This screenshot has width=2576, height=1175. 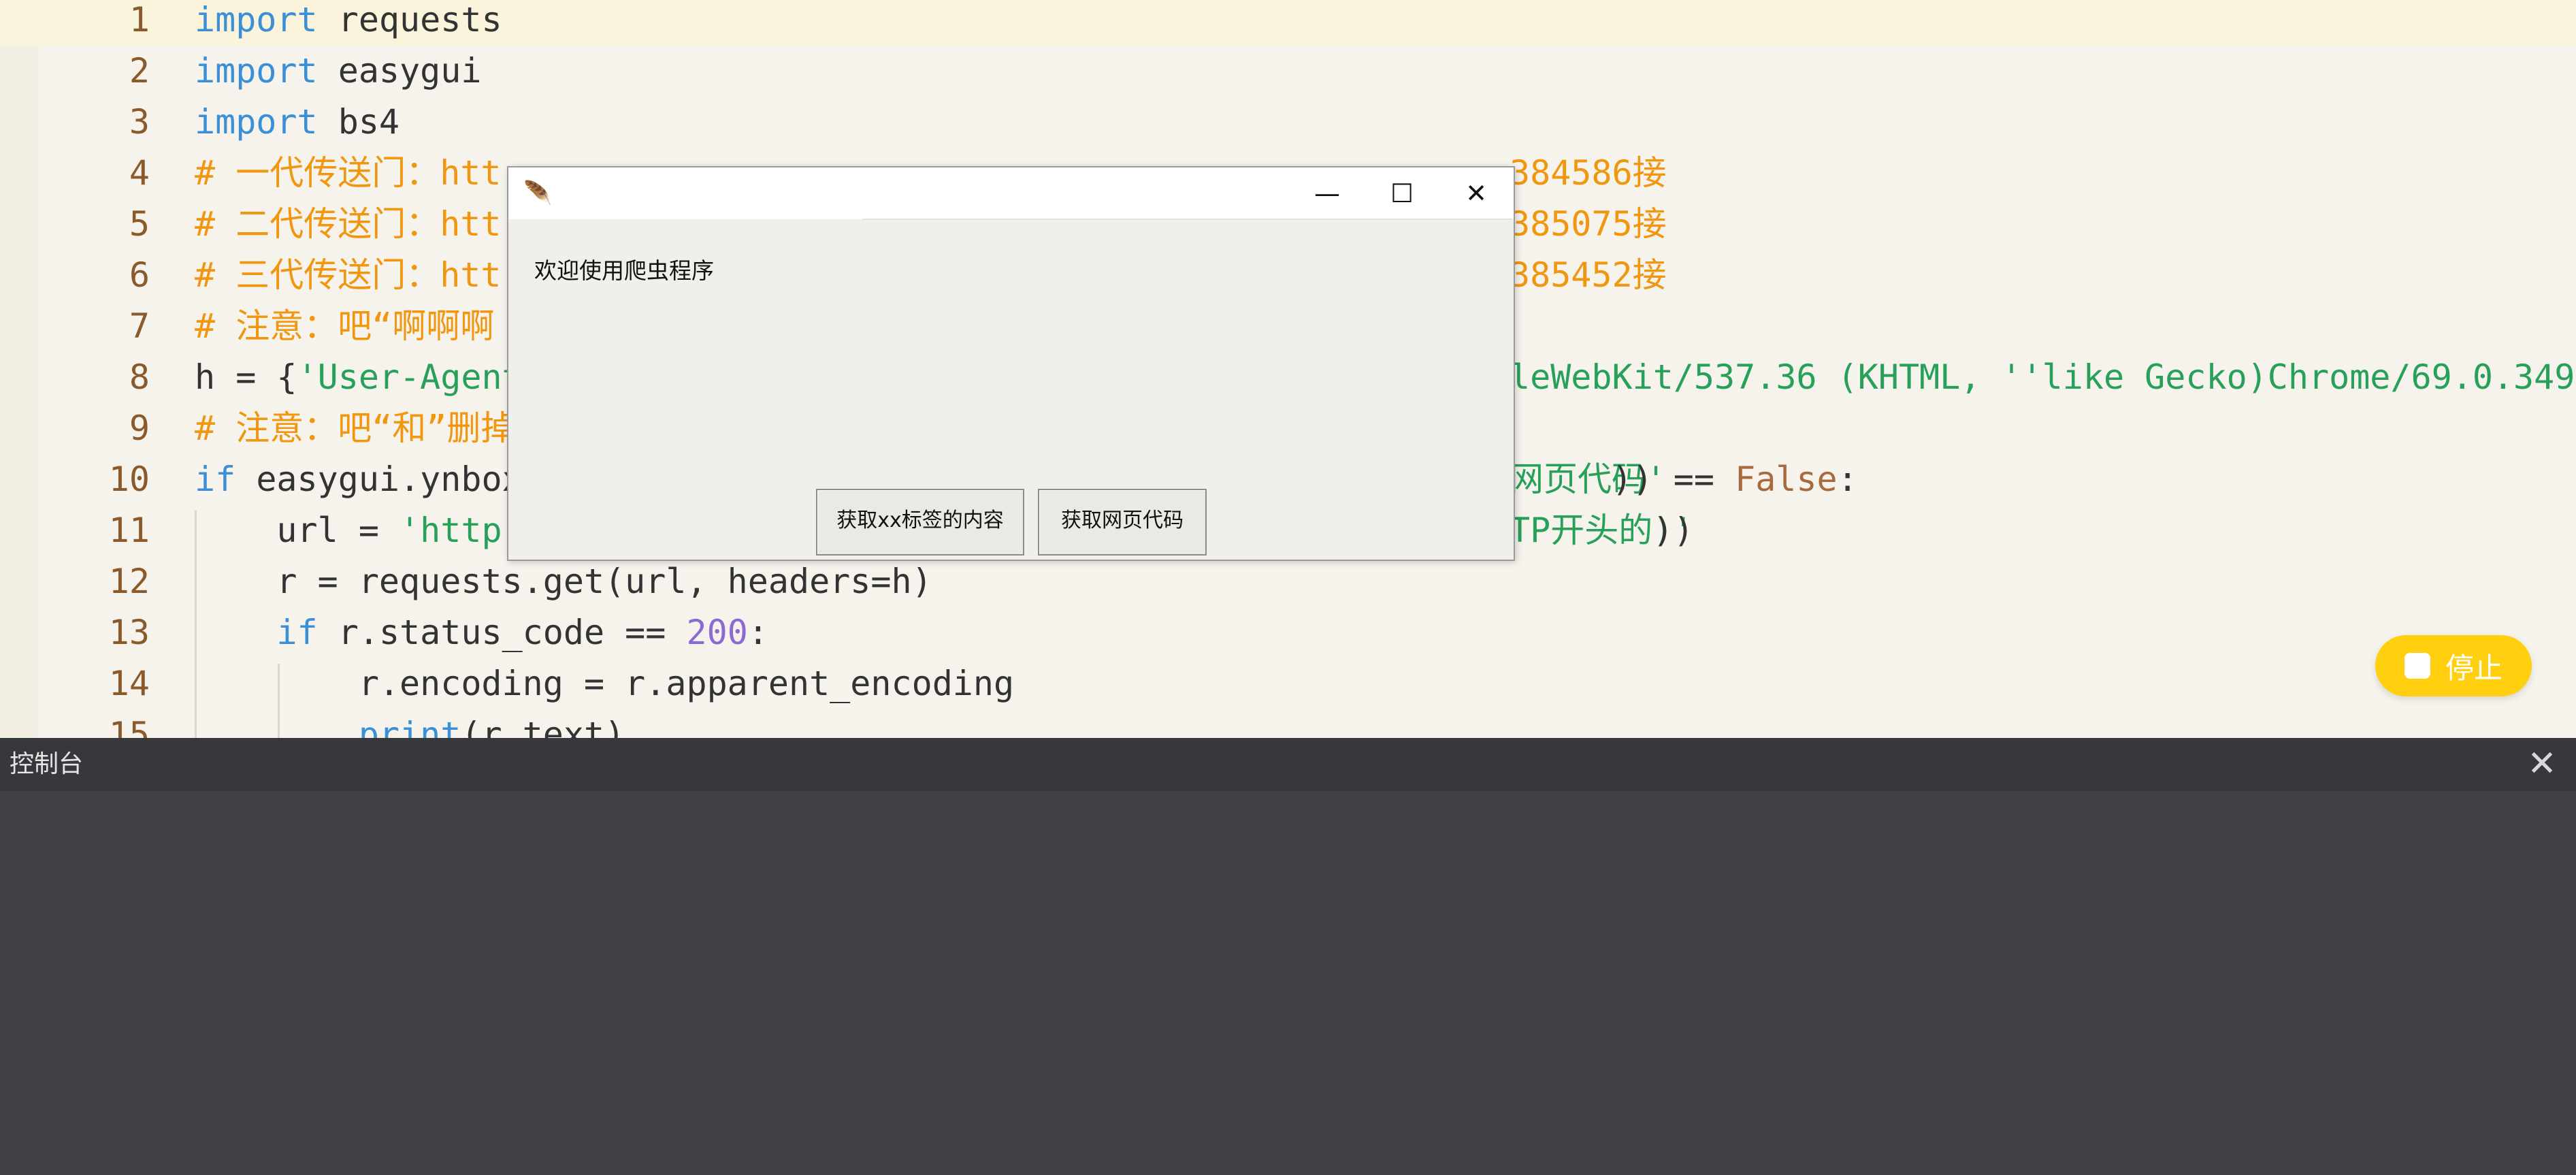 What do you see at coordinates (1288, 723) in the screenshot?
I see `code-line: 15 print(r.text)` at bounding box center [1288, 723].